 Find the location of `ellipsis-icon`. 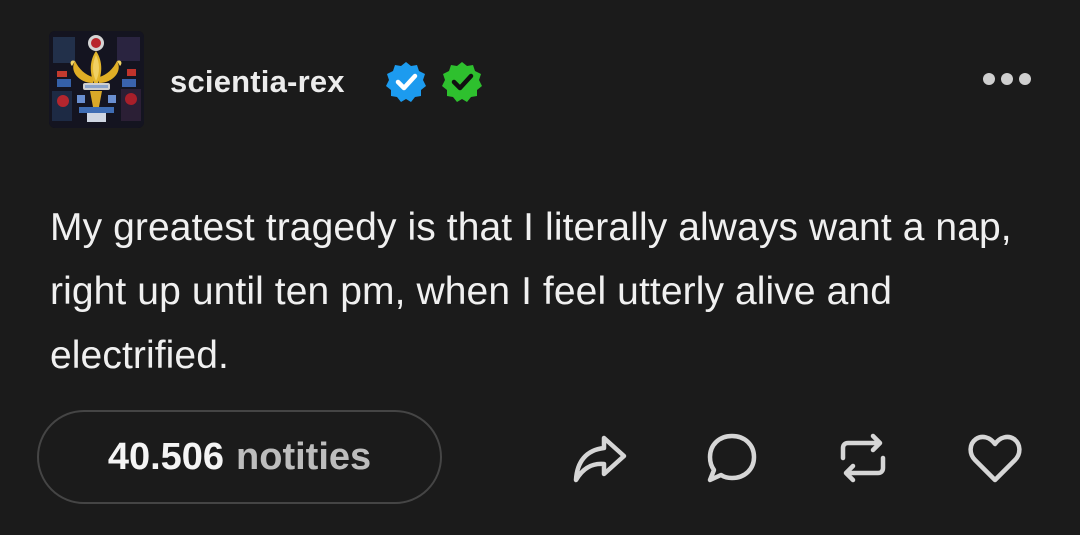

ellipsis-icon is located at coordinates (1007, 79).